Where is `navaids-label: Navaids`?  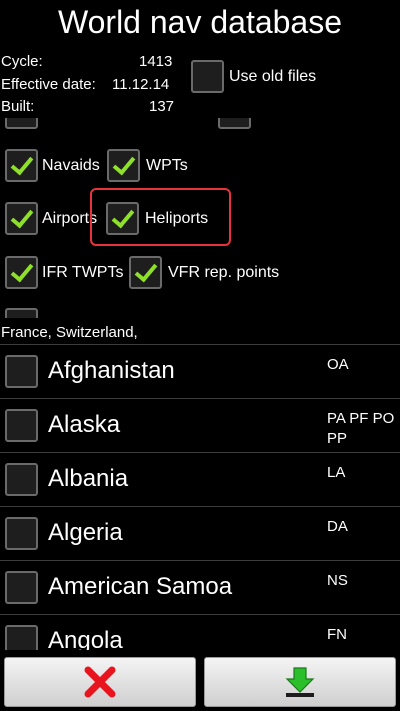
navaids-label: Navaids is located at coordinates (71, 165).